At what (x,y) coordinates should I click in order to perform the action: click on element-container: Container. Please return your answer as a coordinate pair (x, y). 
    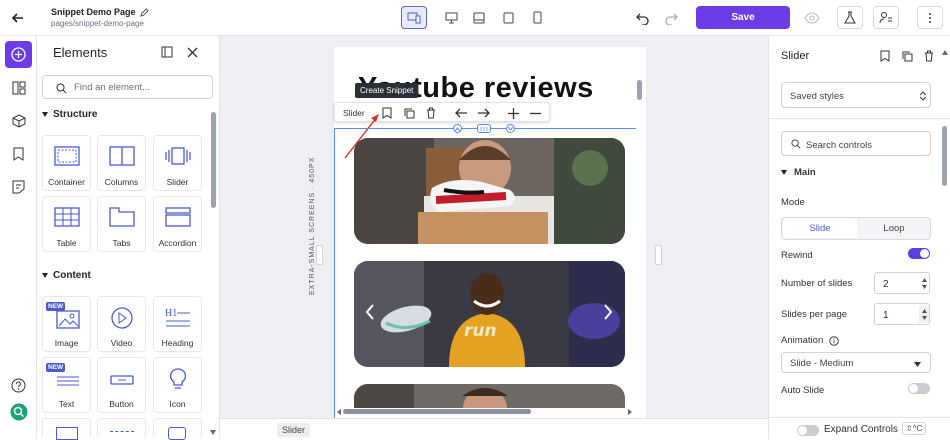
    Looking at the image, I should click on (66, 163).